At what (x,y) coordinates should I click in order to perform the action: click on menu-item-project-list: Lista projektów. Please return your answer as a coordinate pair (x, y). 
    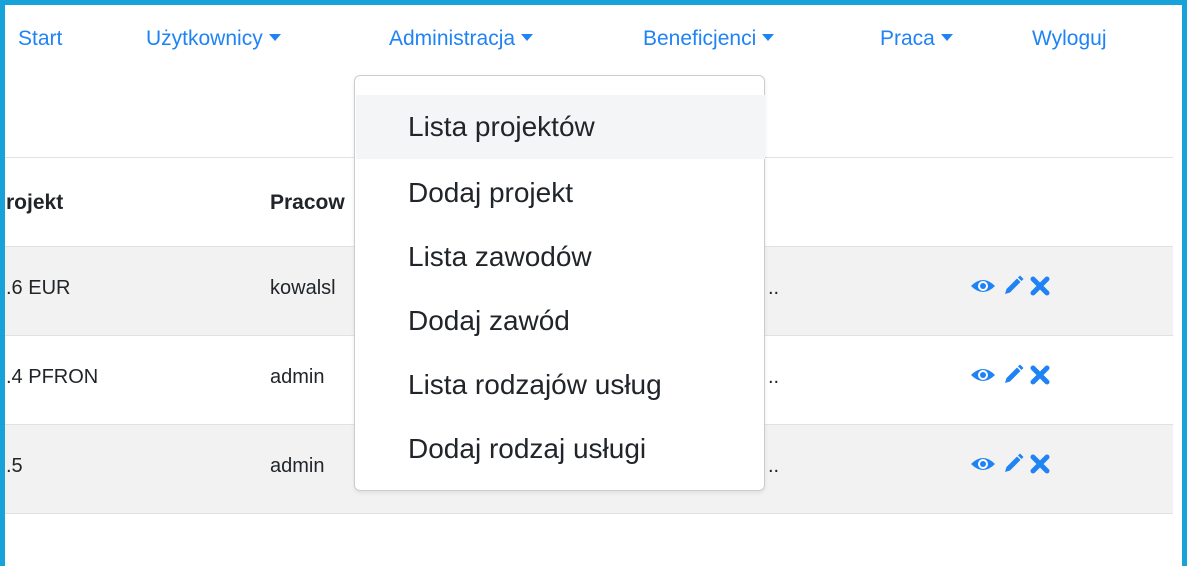
    Looking at the image, I should click on (560, 127).